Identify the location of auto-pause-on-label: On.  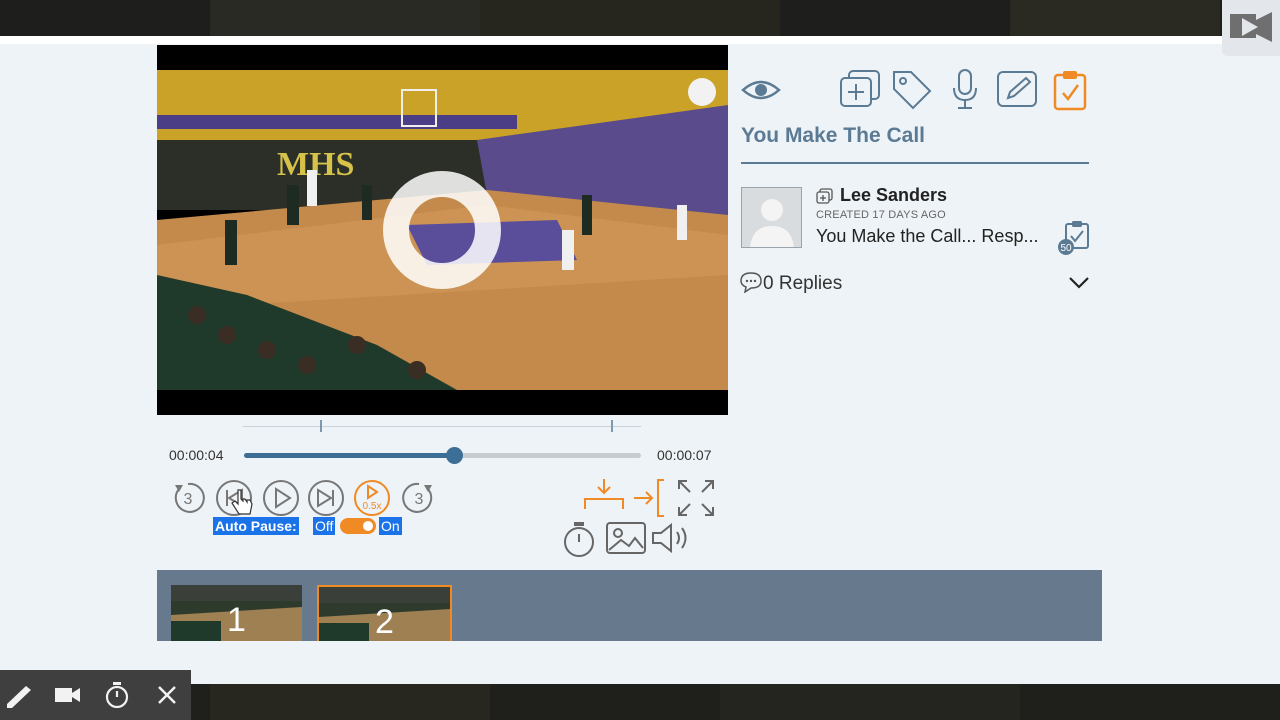
(390, 526).